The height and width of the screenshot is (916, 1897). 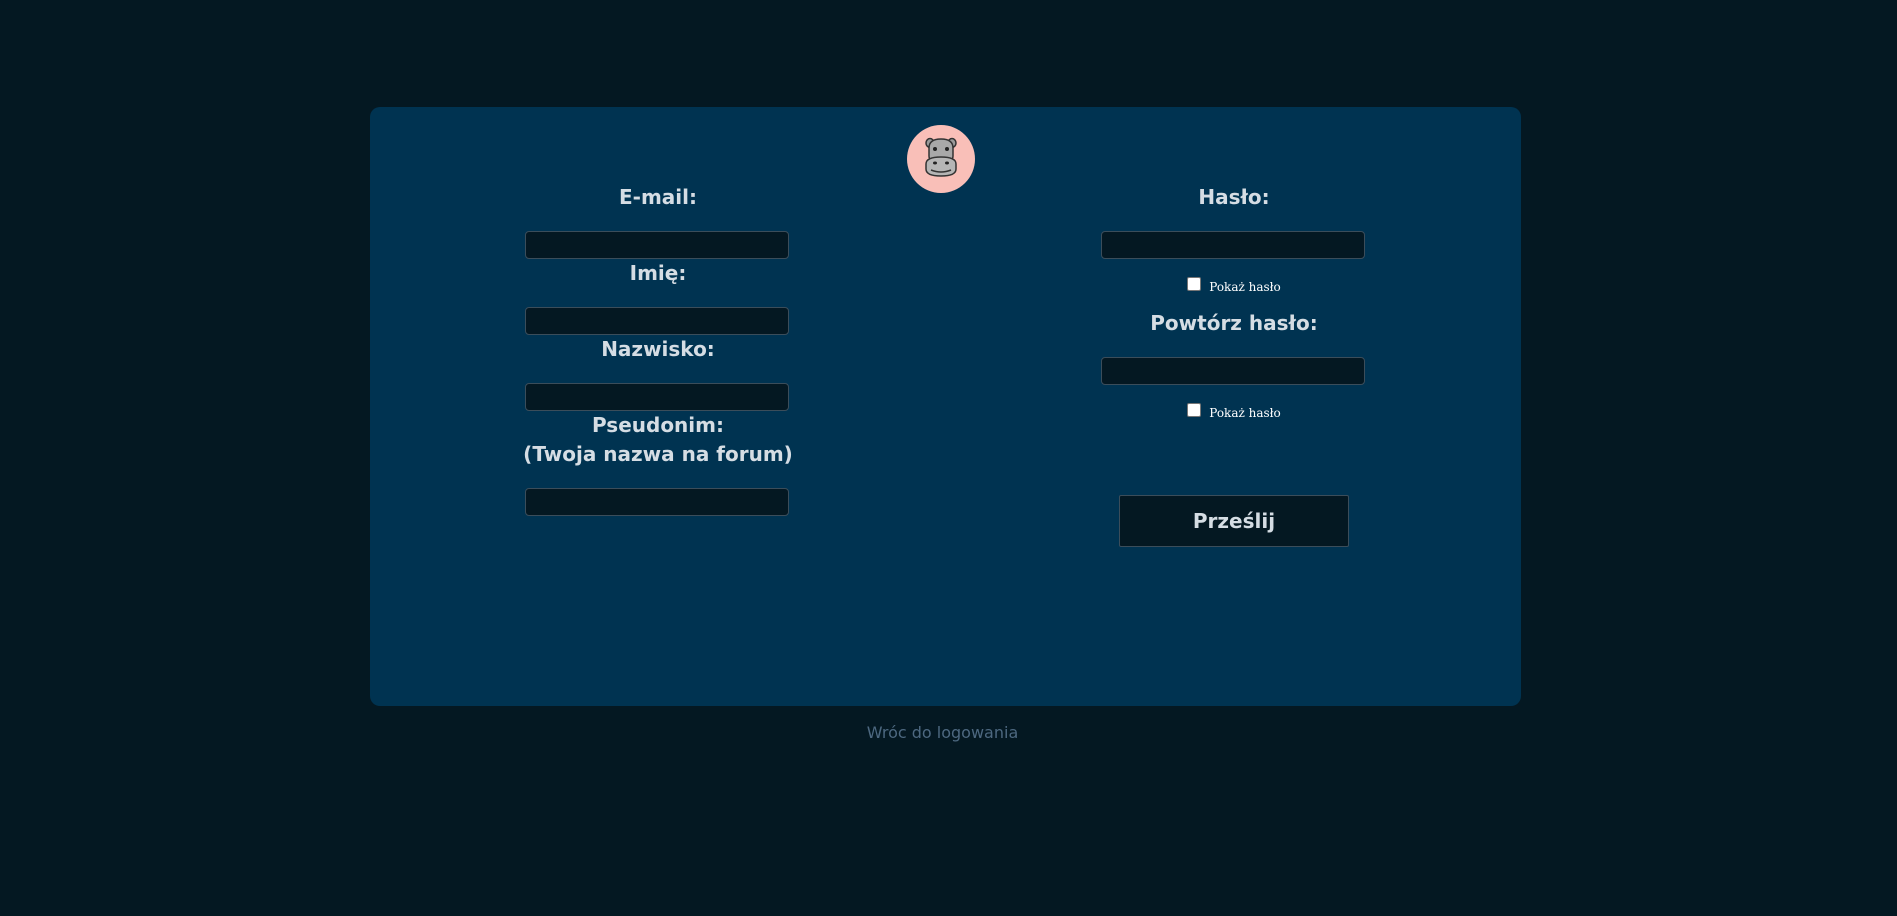 What do you see at coordinates (1233, 245) in the screenshot?
I see `password-field` at bounding box center [1233, 245].